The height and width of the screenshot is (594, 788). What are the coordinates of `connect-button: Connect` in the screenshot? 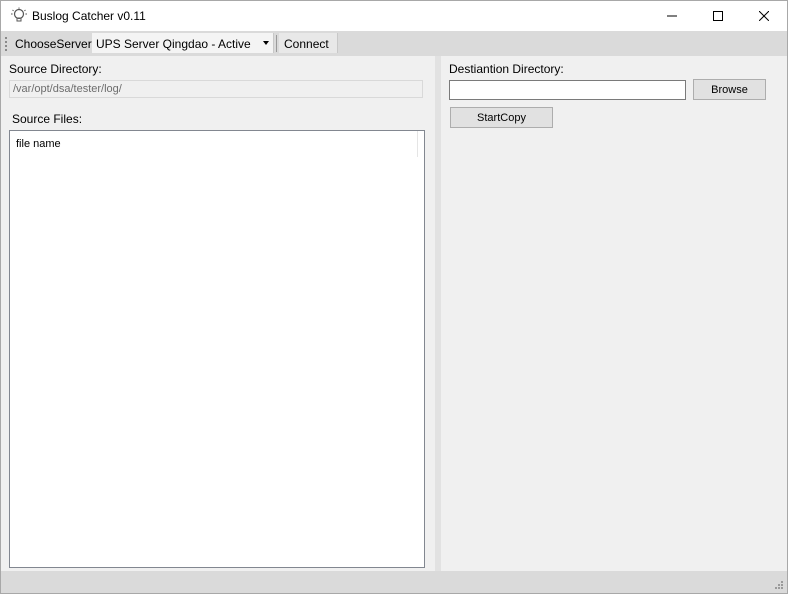 It's located at (308, 43).